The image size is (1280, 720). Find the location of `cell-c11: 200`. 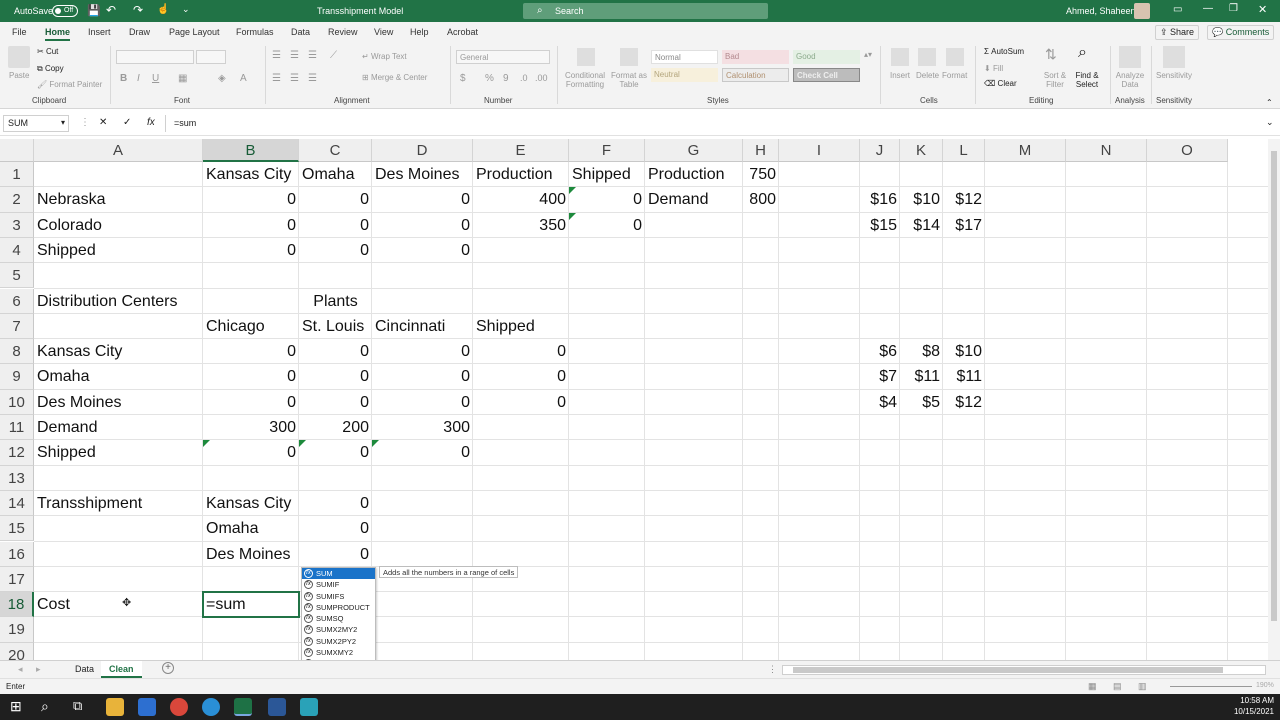

cell-c11: 200 is located at coordinates (335, 427).